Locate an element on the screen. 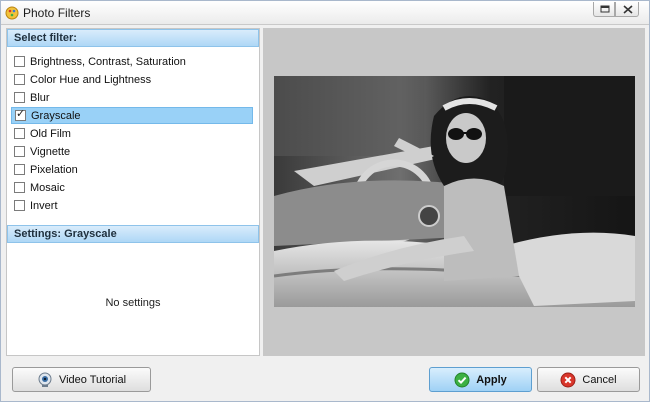 The height and width of the screenshot is (402, 650). apply-button: Apply is located at coordinates (480, 379).